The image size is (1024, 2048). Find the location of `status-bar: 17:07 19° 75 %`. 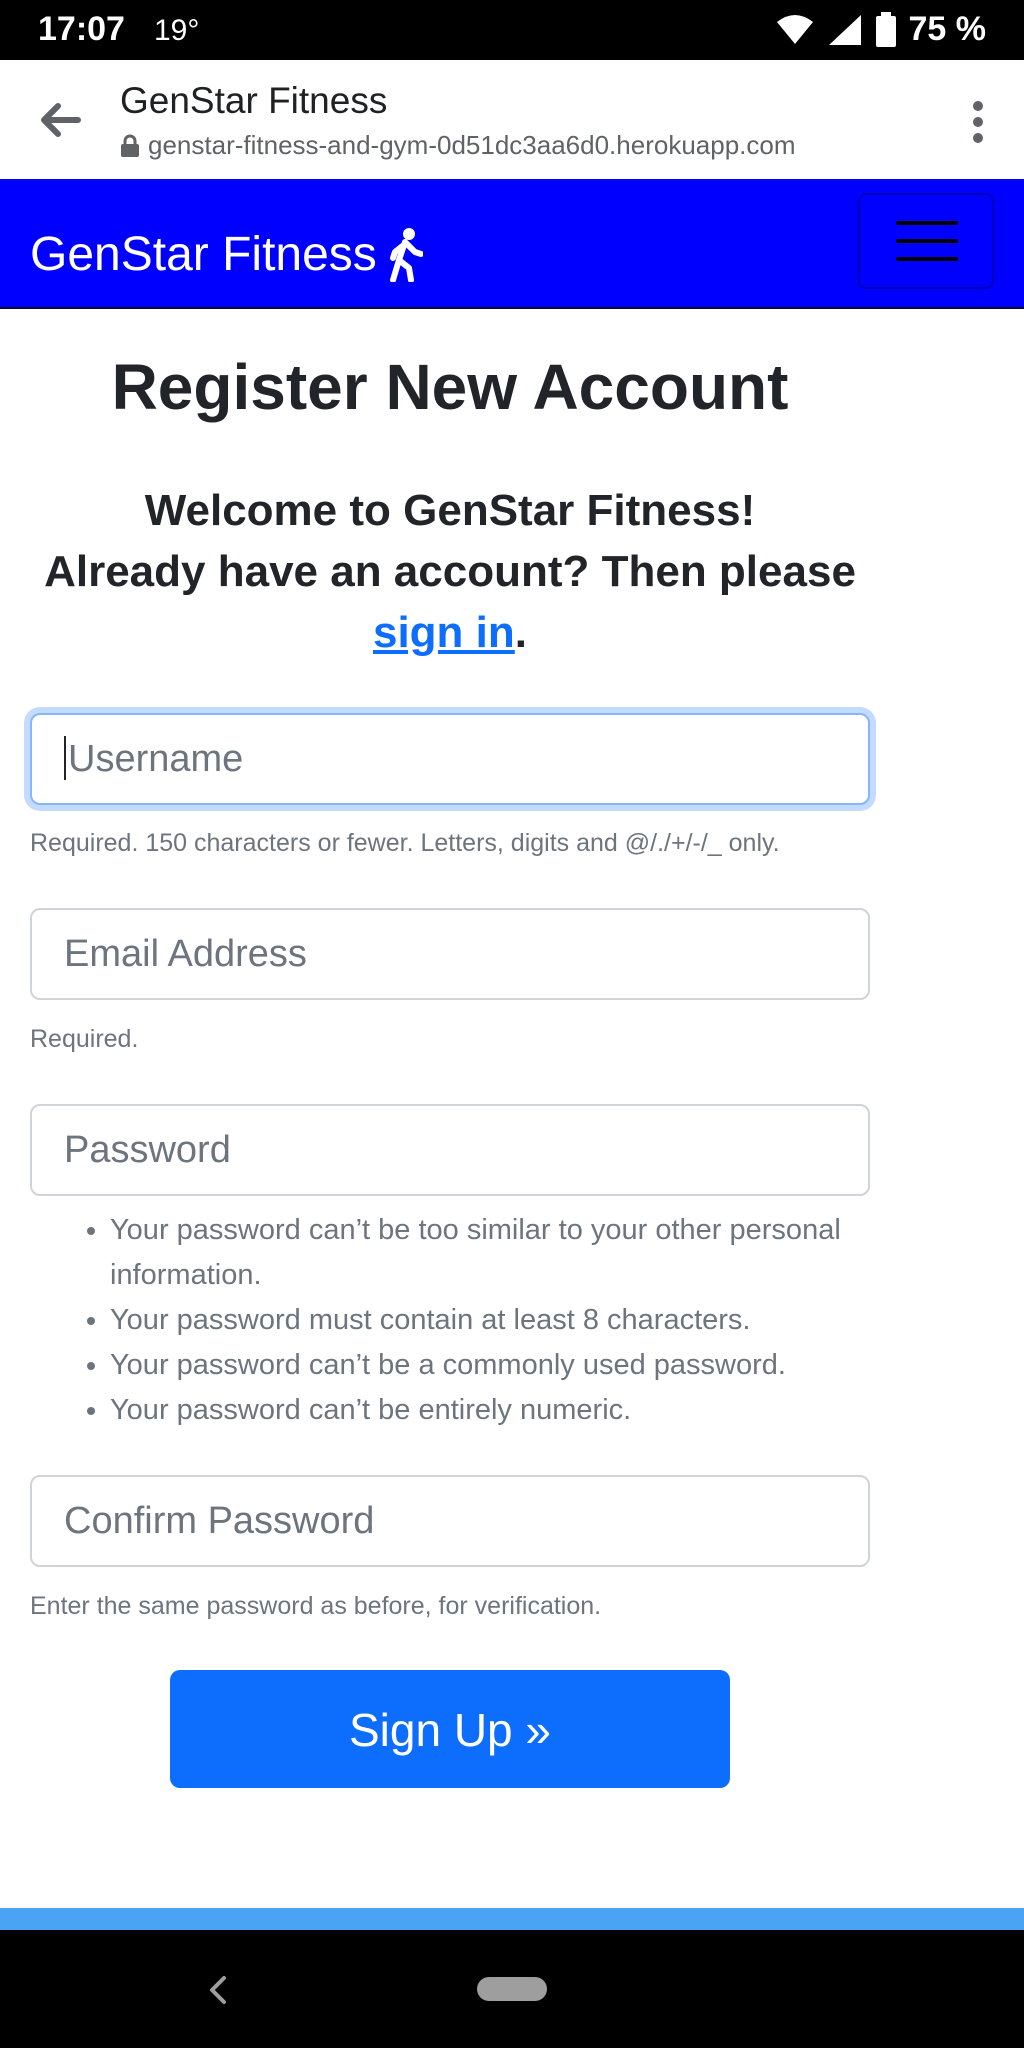

status-bar: 17:07 19° 75 % is located at coordinates (512, 30).